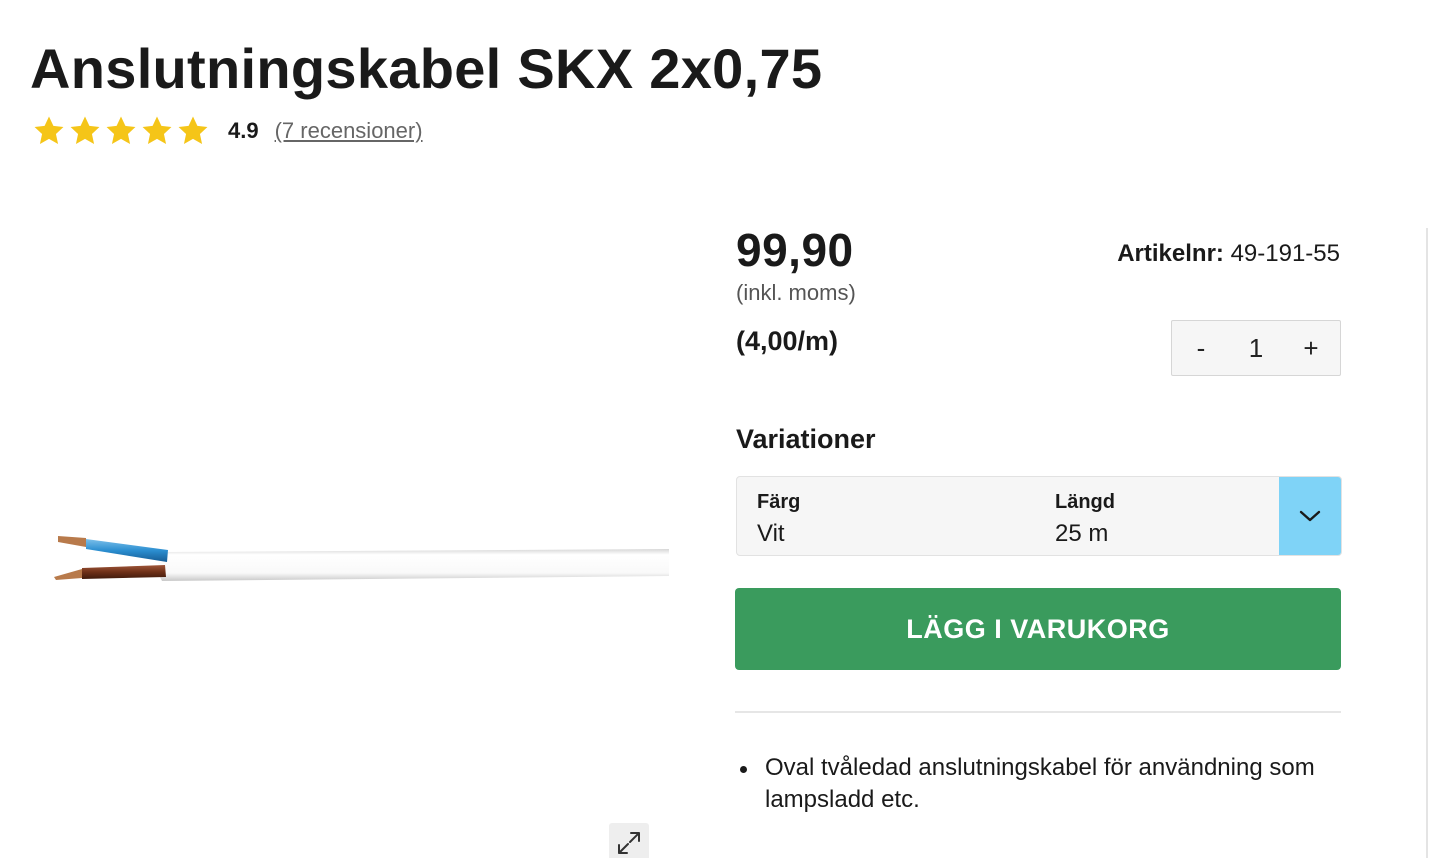 This screenshot has width=1442, height=858. What do you see at coordinates (806, 439) in the screenshot?
I see `variations-heading: Variationer` at bounding box center [806, 439].